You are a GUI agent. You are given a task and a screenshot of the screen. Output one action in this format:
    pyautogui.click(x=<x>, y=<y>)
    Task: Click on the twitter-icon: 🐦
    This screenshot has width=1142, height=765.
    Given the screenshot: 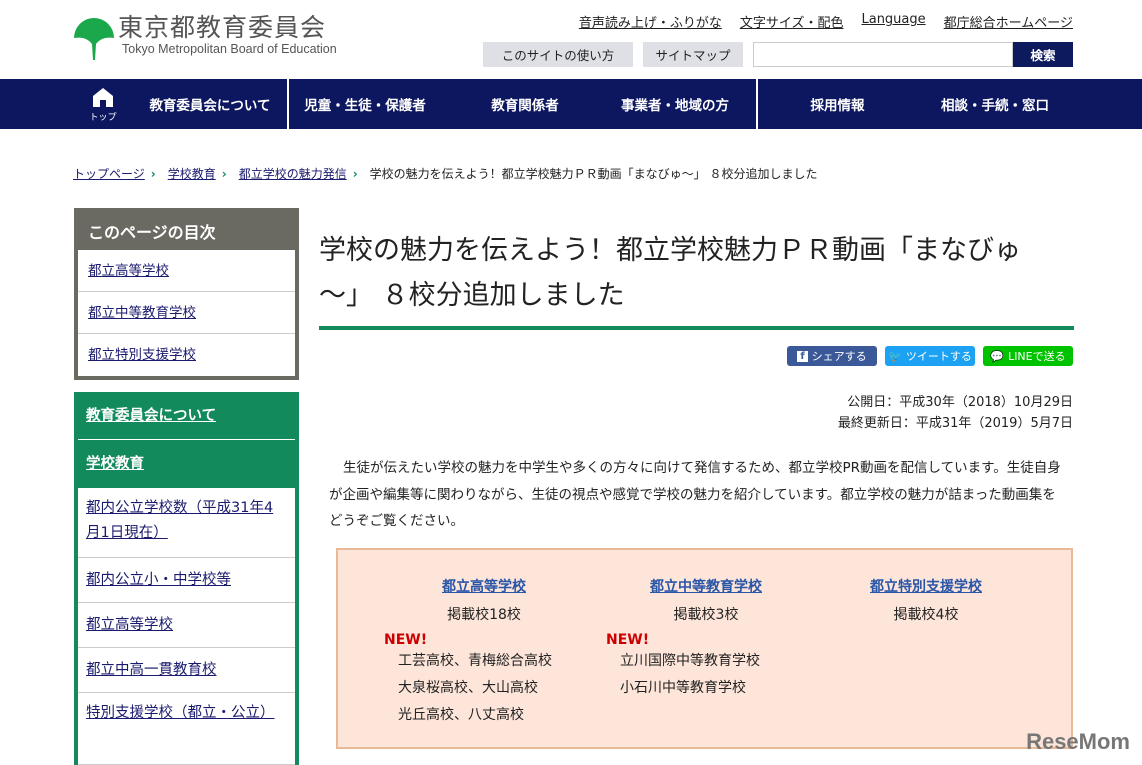 What is the action you would take?
    pyautogui.click(x=895, y=356)
    